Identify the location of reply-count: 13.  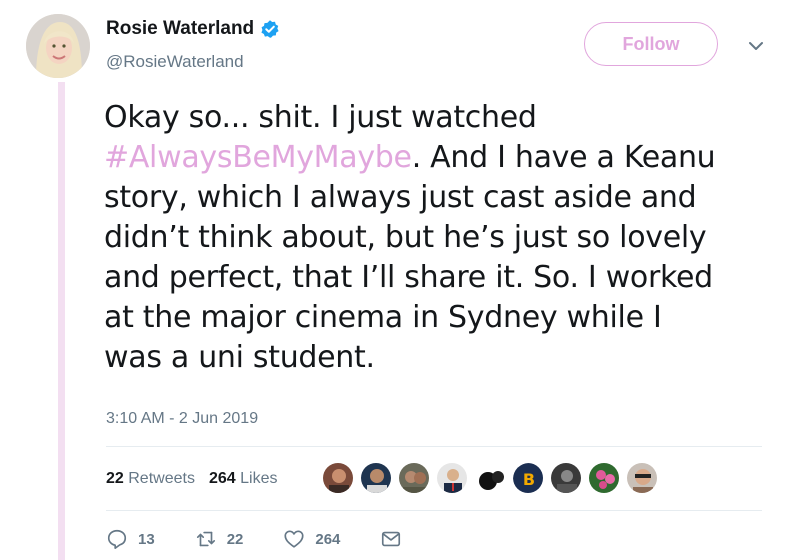
(146, 539).